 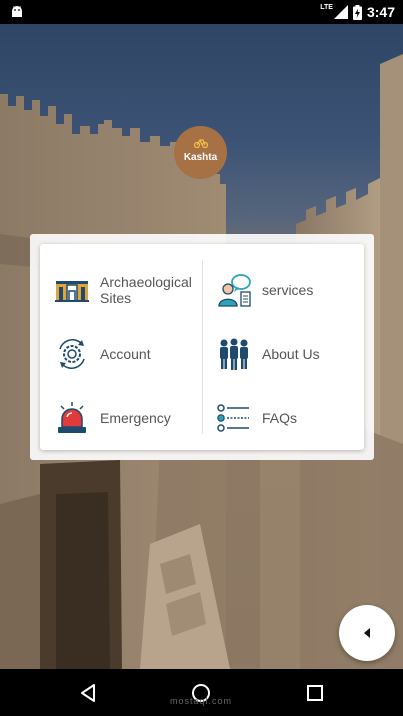 What do you see at coordinates (291, 354) in the screenshot?
I see `menu-item-label: About Us` at bounding box center [291, 354].